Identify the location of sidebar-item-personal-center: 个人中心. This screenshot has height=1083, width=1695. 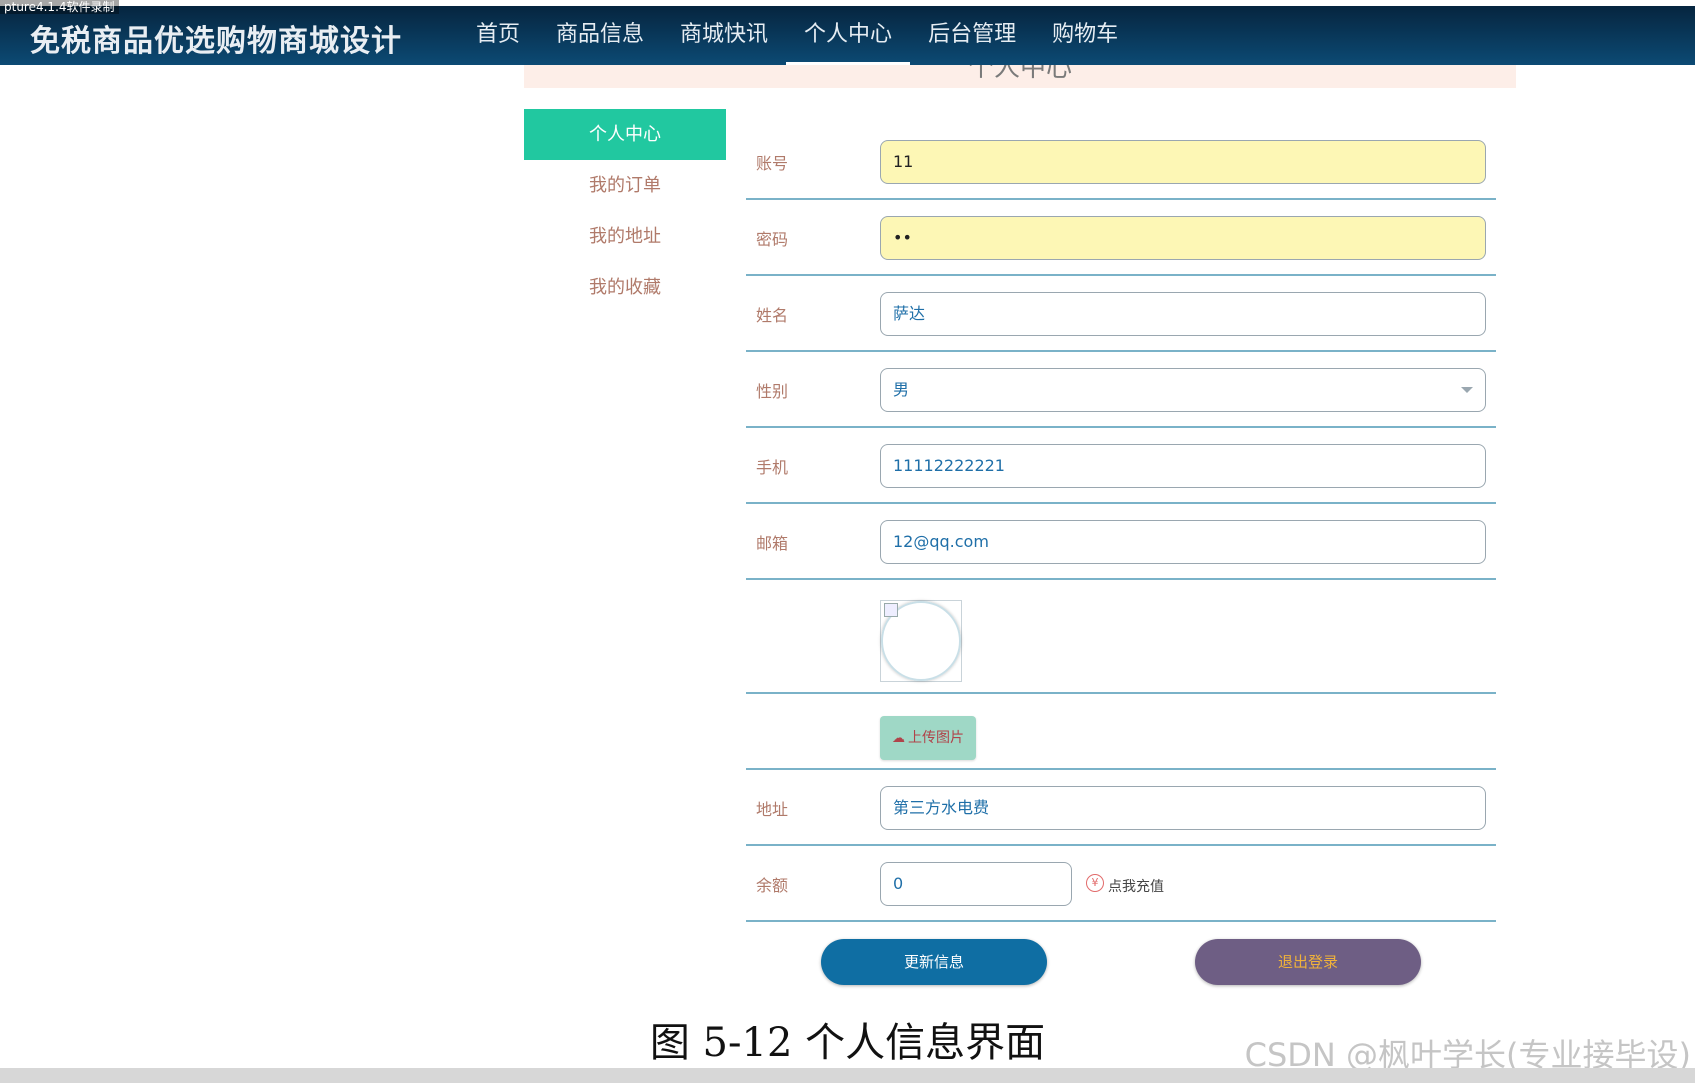
(625, 134).